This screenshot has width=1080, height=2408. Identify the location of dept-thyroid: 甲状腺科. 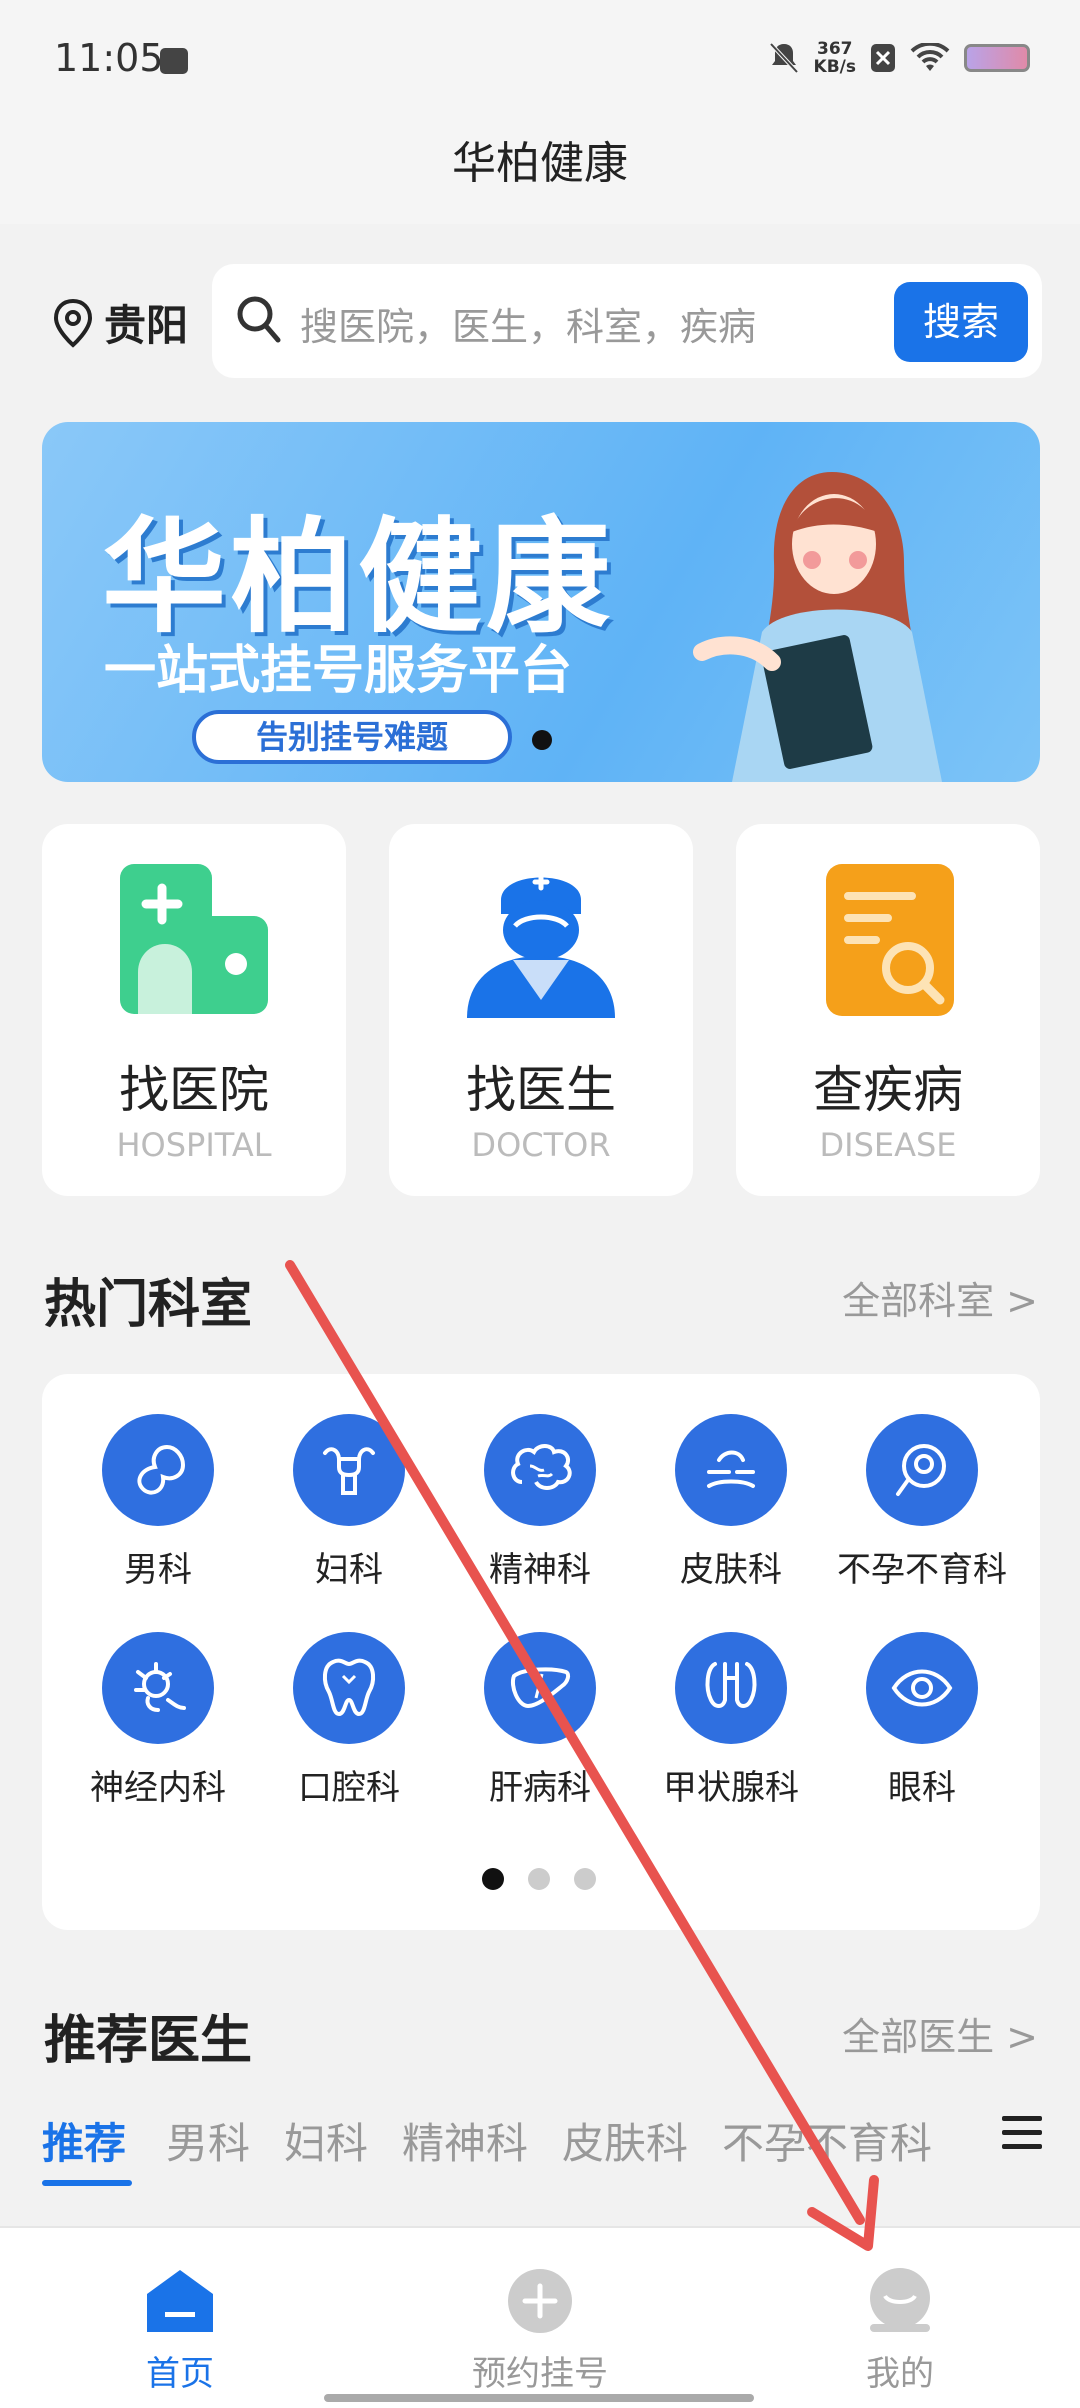
(731, 1720).